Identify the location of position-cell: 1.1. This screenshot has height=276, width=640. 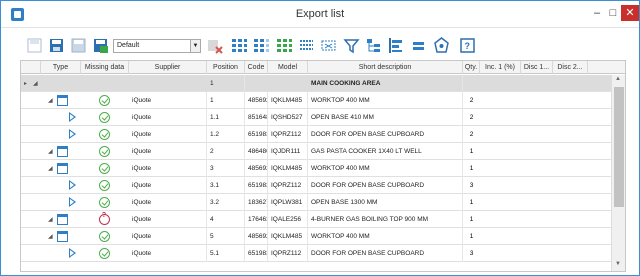
(226, 117).